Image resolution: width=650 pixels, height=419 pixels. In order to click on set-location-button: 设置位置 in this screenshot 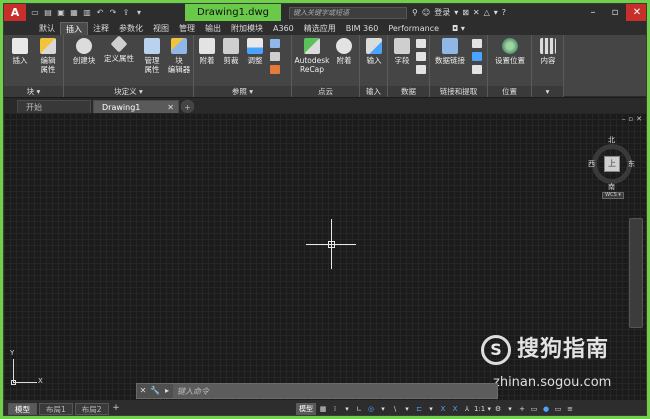, I will do `click(510, 51)`.